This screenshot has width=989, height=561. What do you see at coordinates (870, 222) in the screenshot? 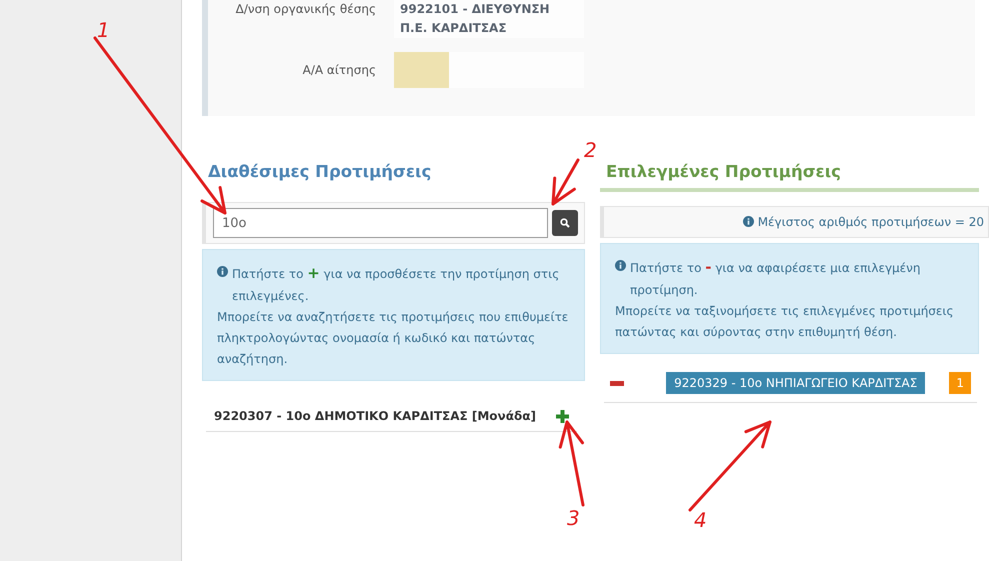
I see `max-preferences-text: Μέγιστος αριθμός προτιμήσεων = 20` at bounding box center [870, 222].